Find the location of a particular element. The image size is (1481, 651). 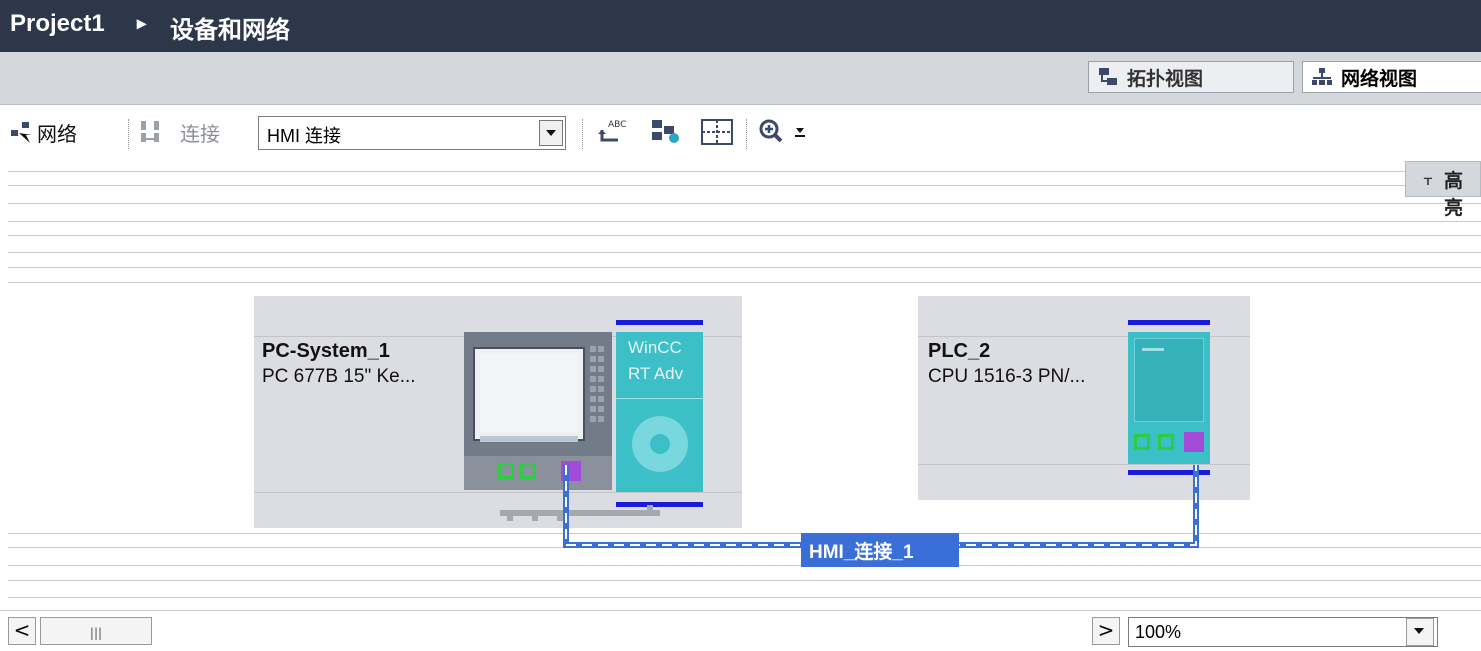

connections-mode-button: 连接 is located at coordinates (200, 132).